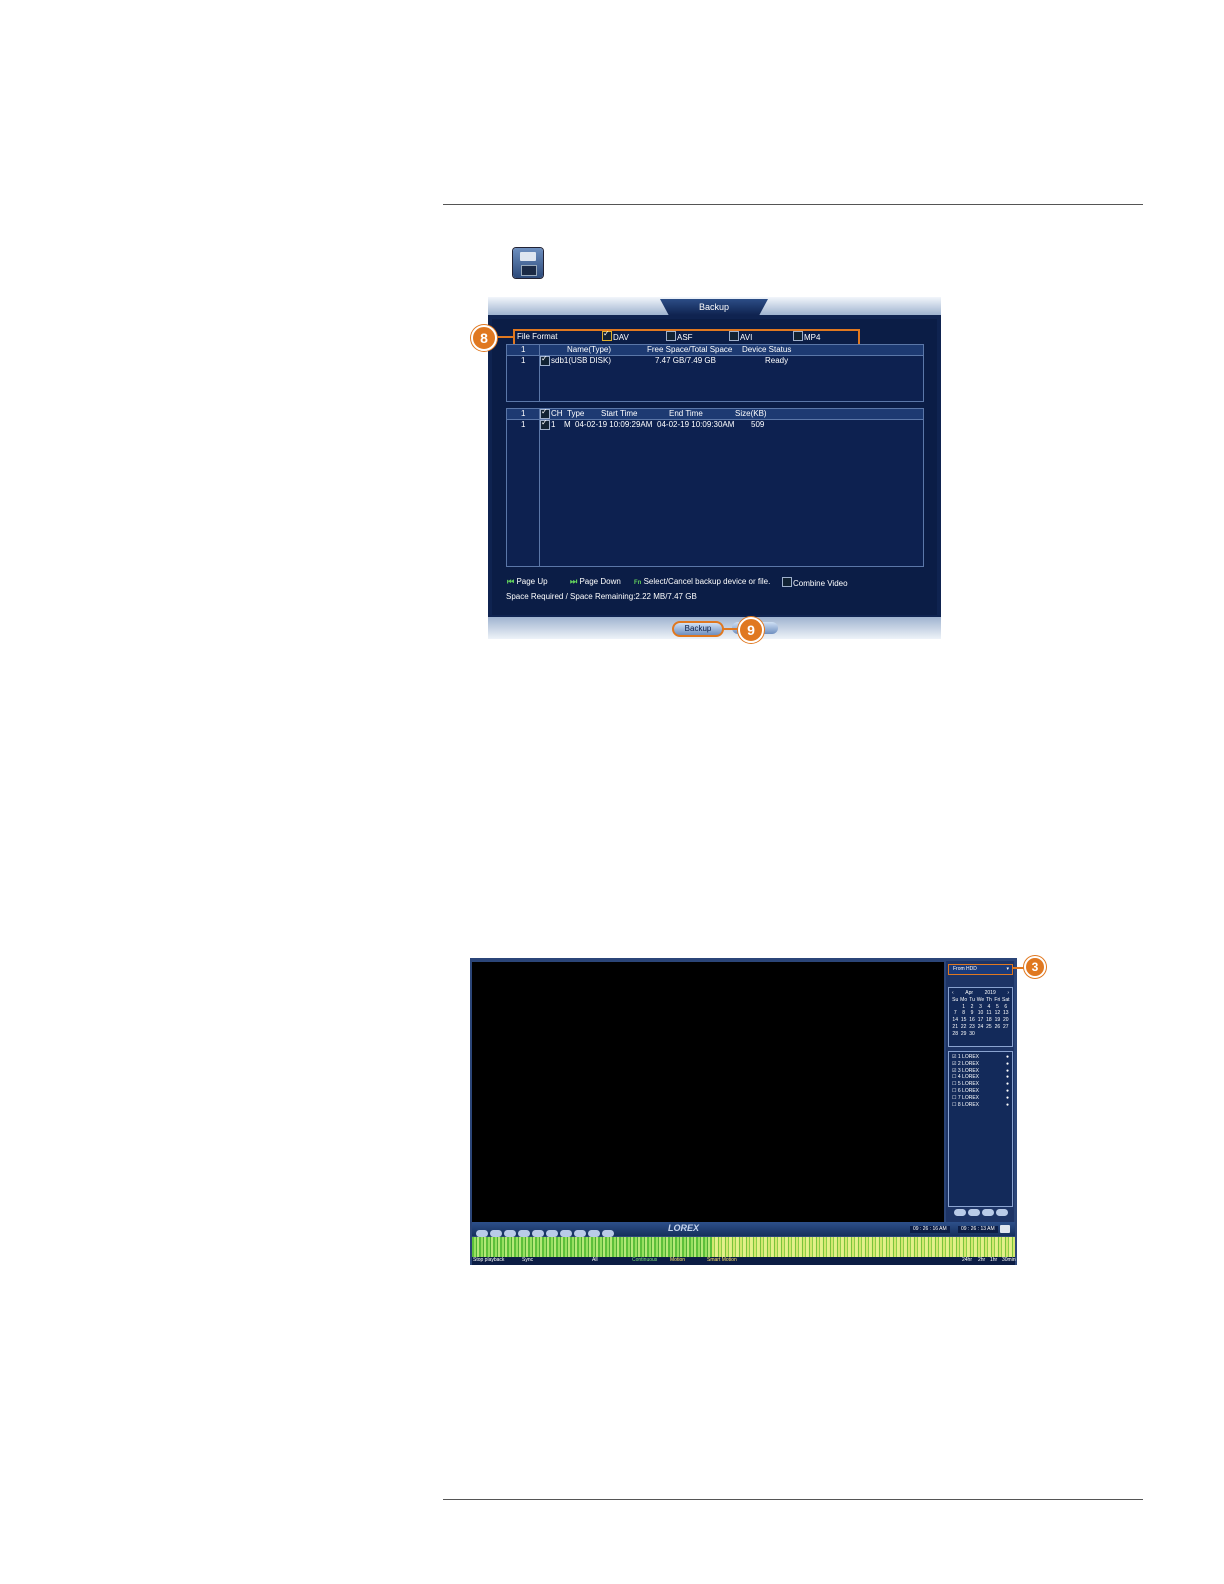 The width and height of the screenshot is (1224, 1584). Describe the element at coordinates (488, 1260) in the screenshot. I see `stop-playback-option: Stop playback` at that location.